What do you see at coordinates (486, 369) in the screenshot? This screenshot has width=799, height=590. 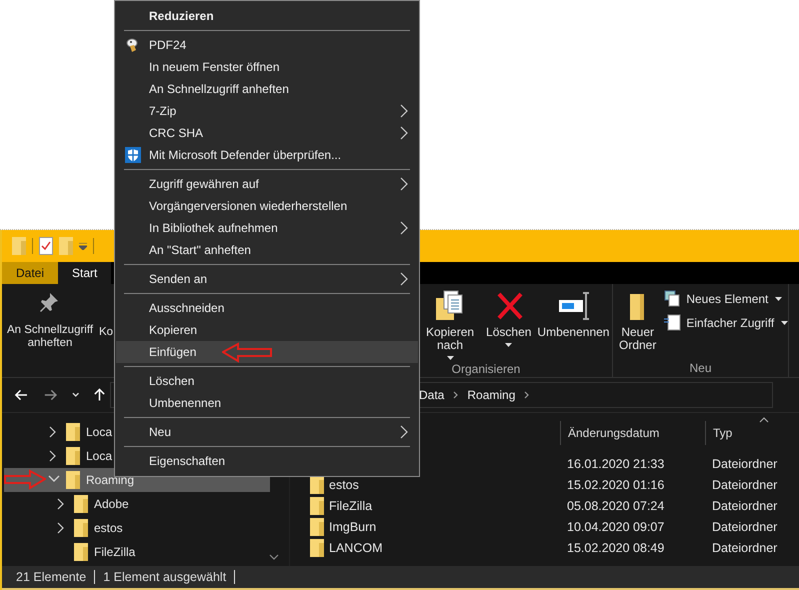 I see `group-label: Organisieren` at bounding box center [486, 369].